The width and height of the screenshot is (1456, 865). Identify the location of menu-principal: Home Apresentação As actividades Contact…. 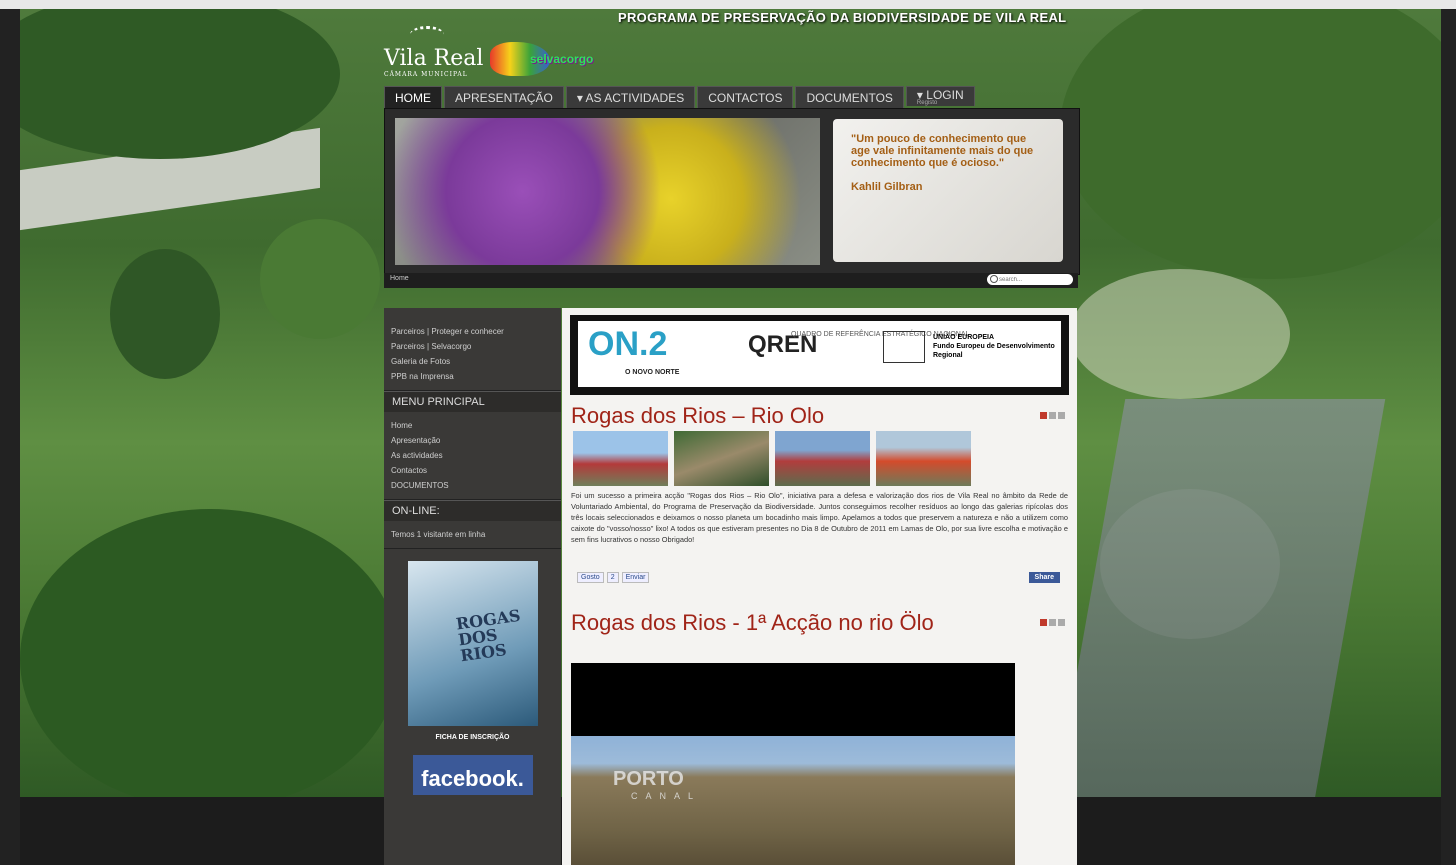
(472, 456).